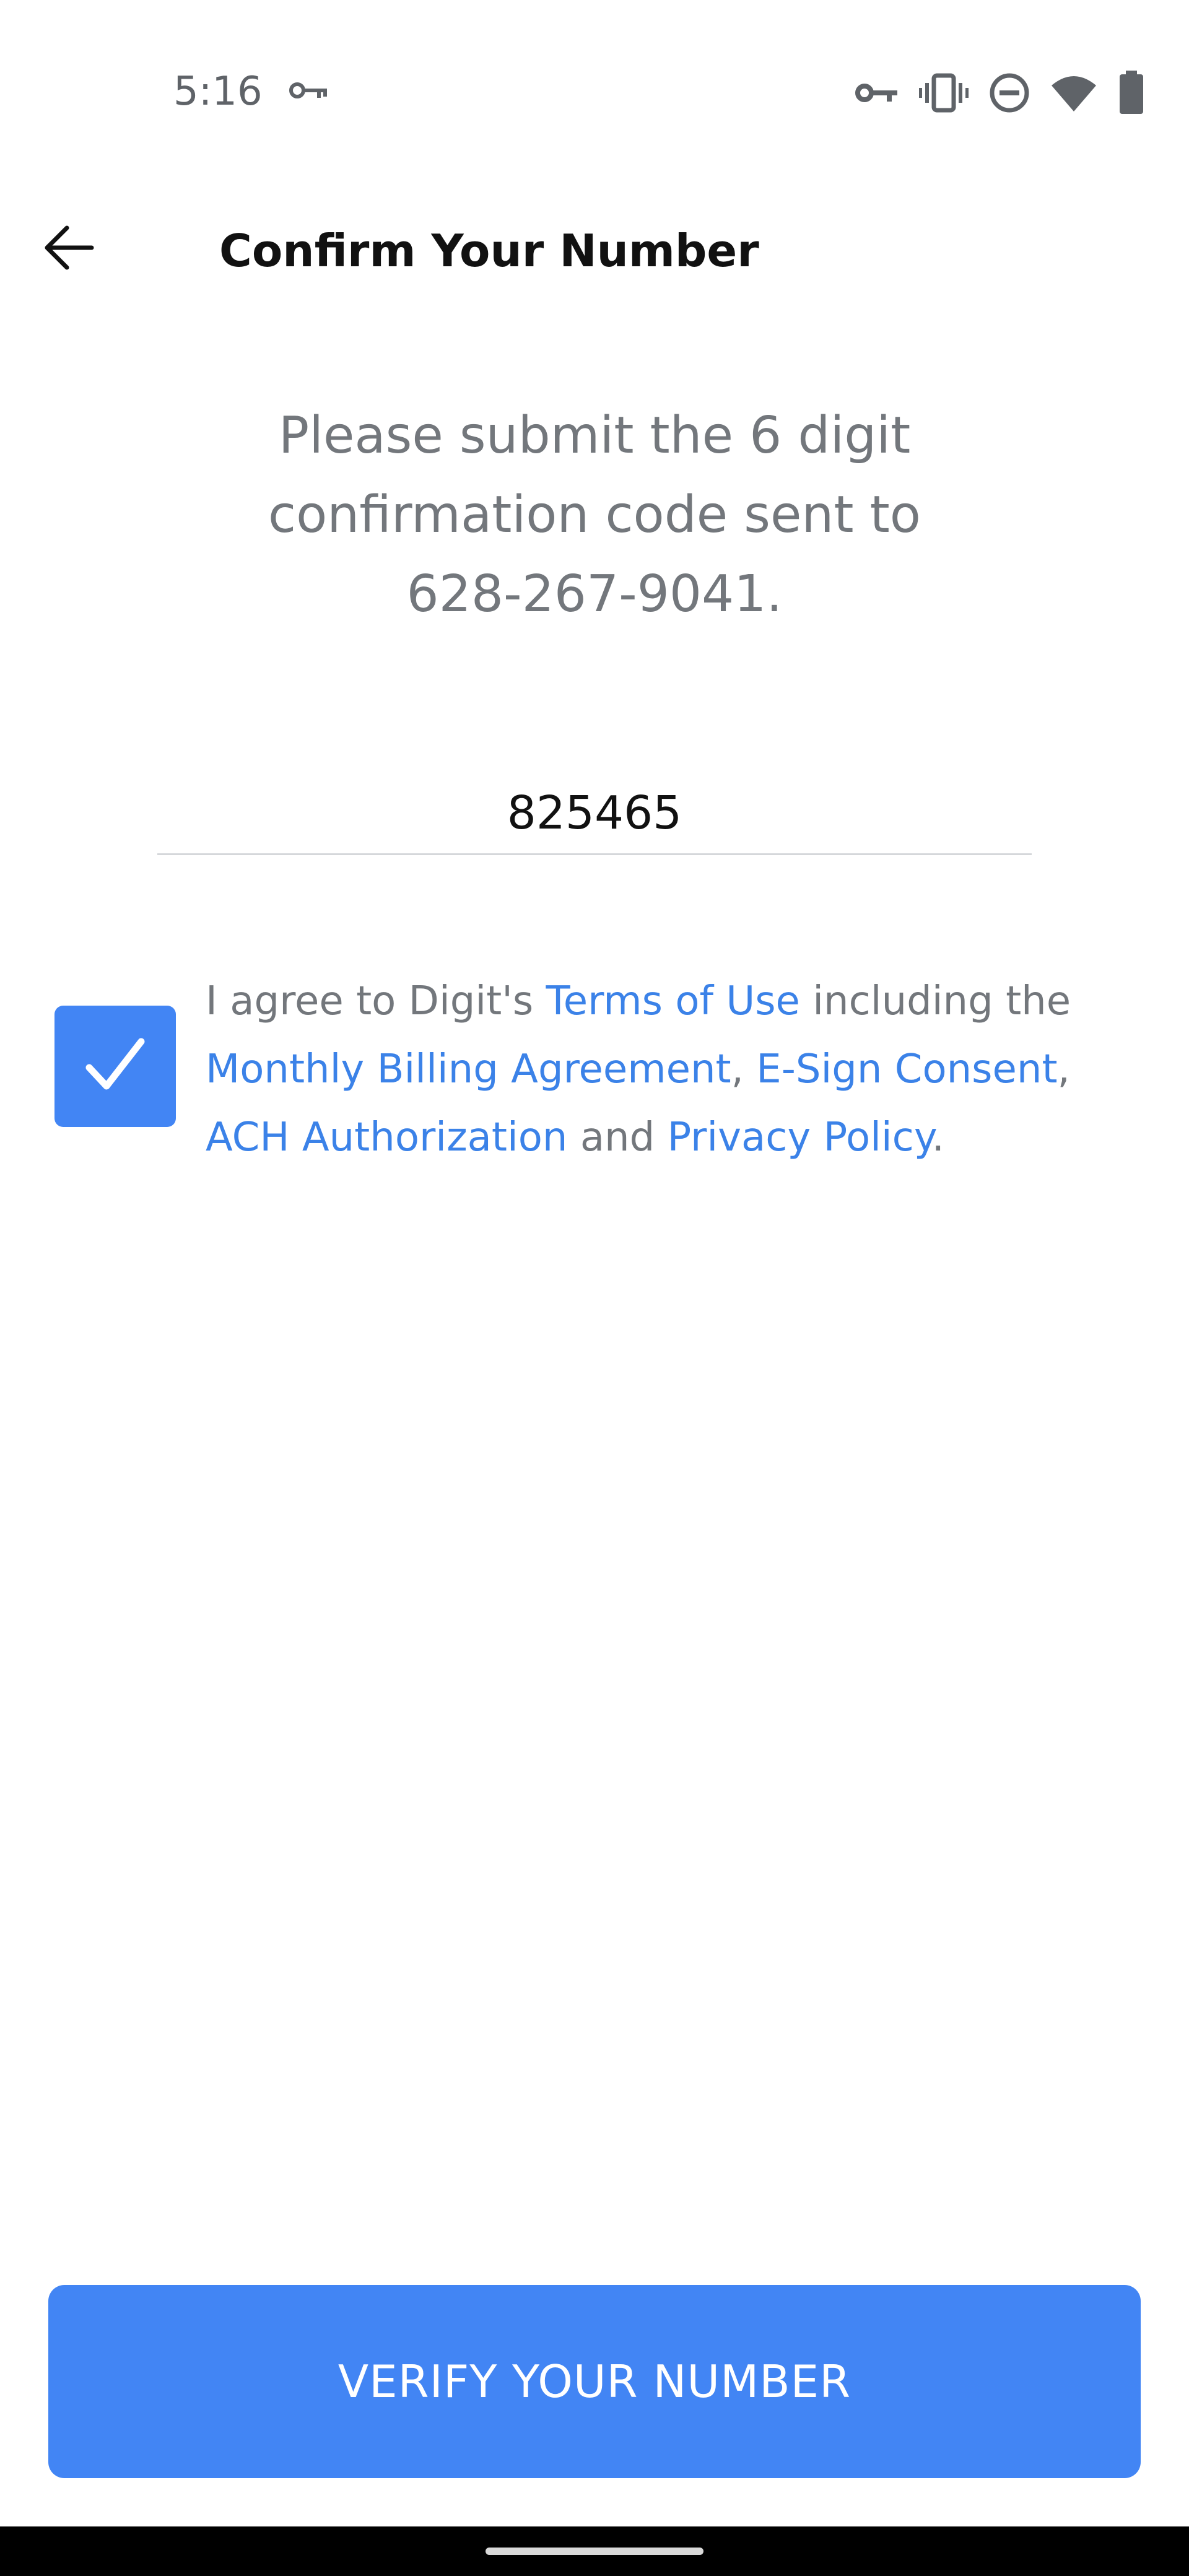  I want to click on status-bar: 5:16, so click(594, 93).